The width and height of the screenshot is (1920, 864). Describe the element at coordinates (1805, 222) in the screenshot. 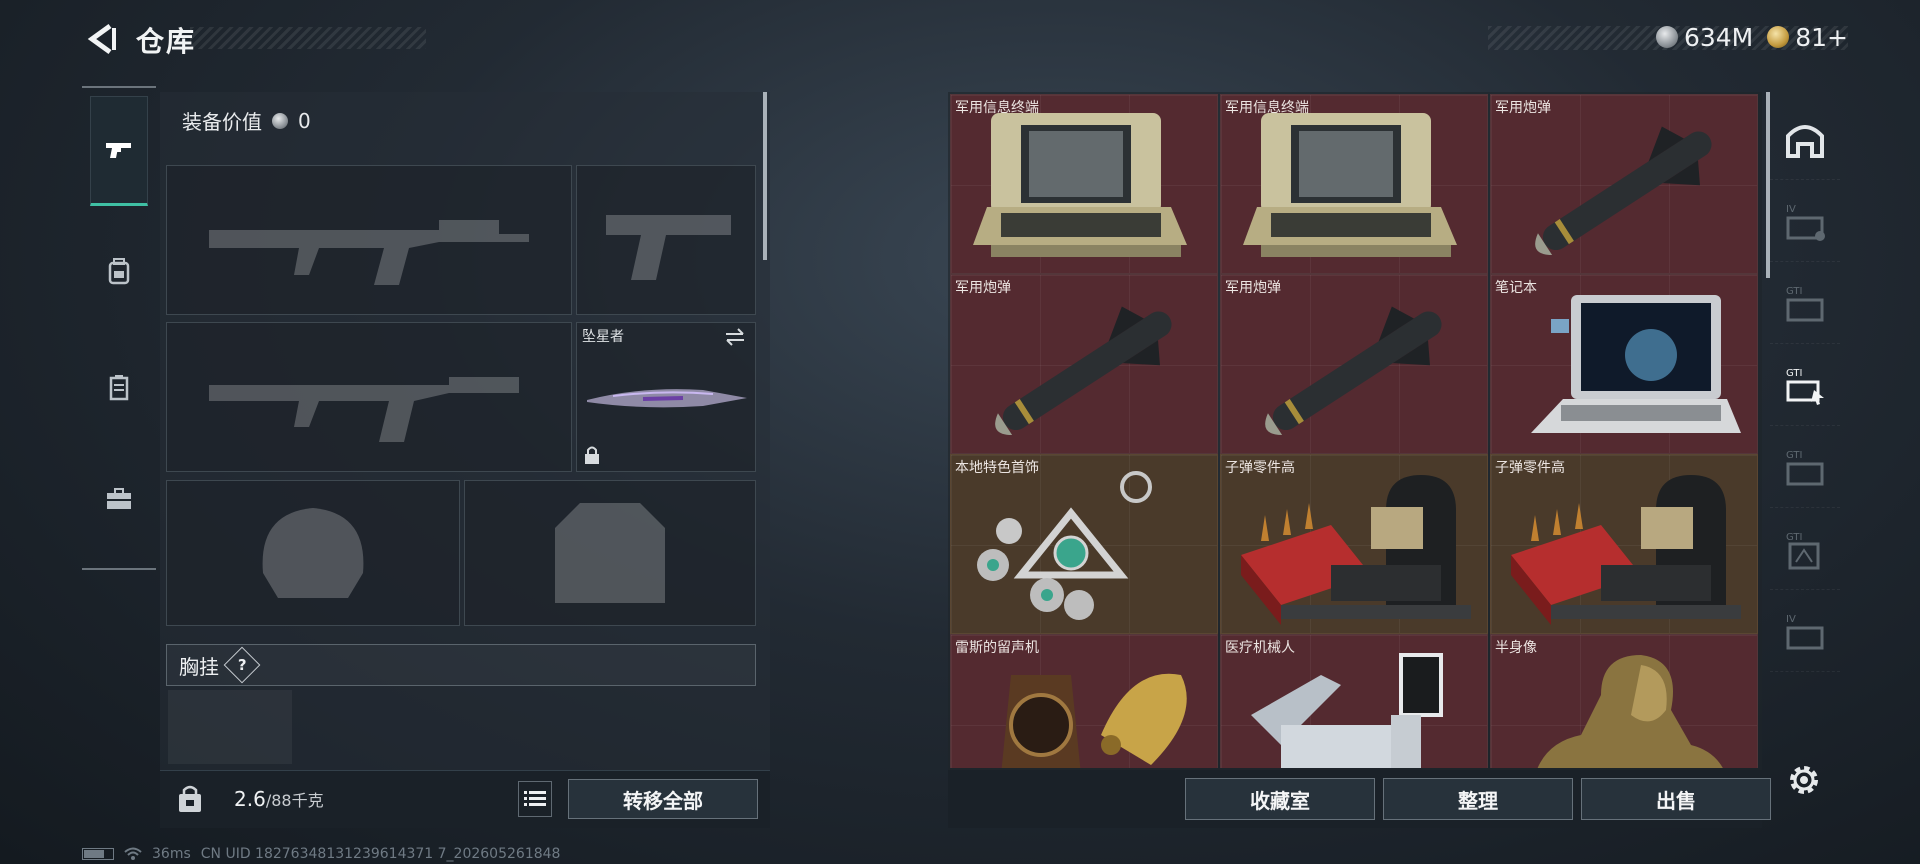

I see `tab-storage-4: IV` at that location.